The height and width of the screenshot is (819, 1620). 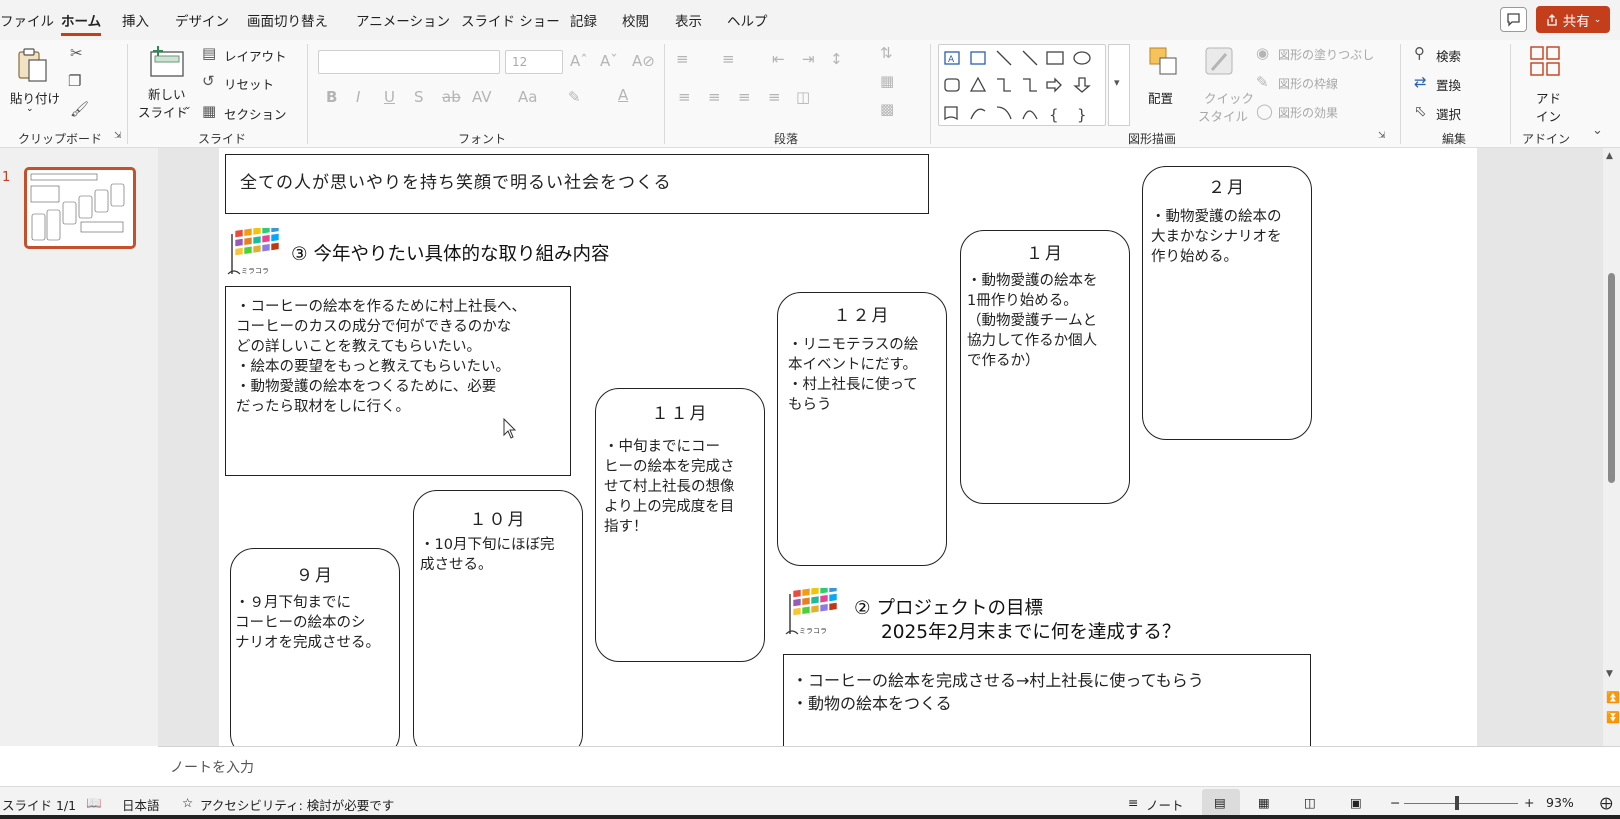 I want to click on shape-gallery-more-button: ▾, so click(x=1119, y=85).